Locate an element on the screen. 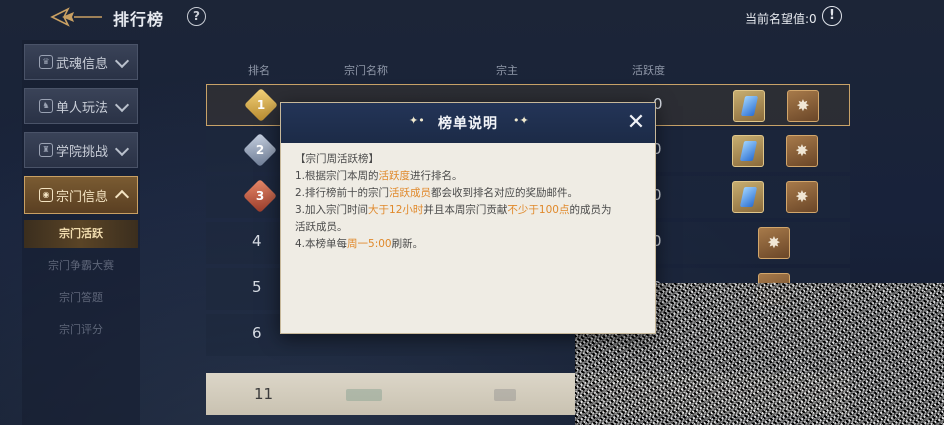 The width and height of the screenshot is (944, 425). close-icon: ✕ is located at coordinates (636, 123).